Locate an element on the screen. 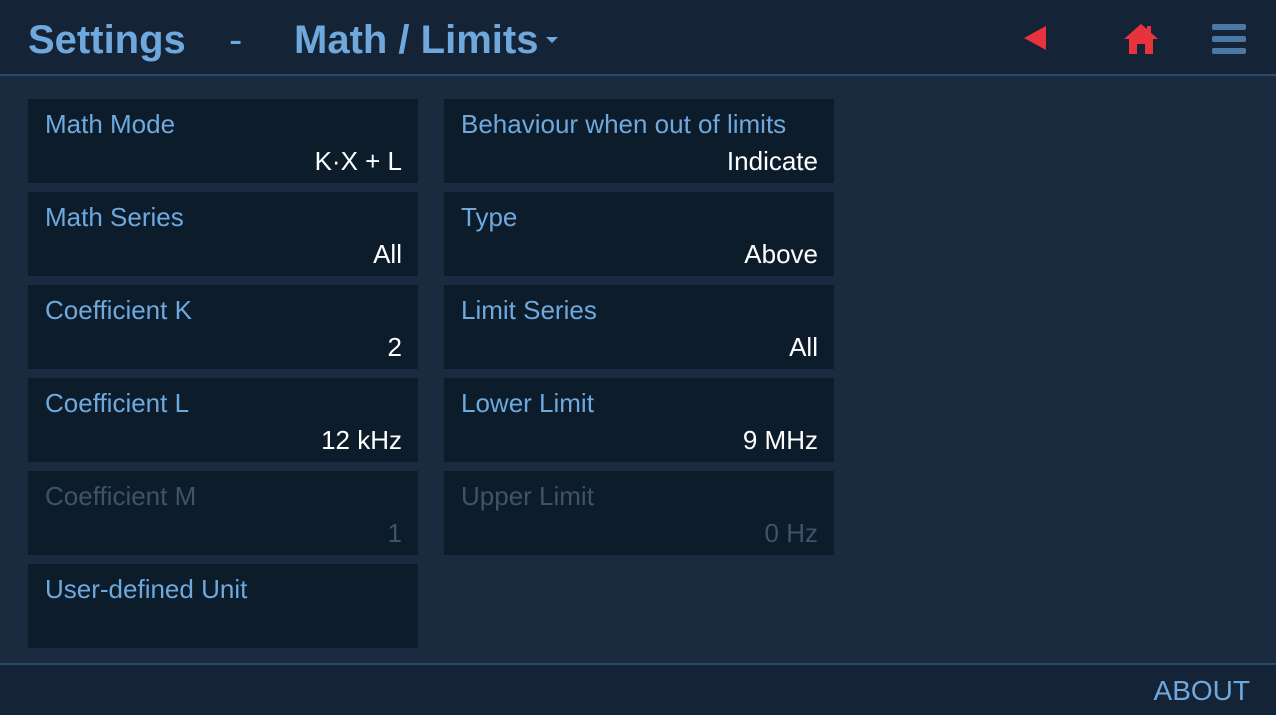  home-button is located at coordinates (1141, 39).